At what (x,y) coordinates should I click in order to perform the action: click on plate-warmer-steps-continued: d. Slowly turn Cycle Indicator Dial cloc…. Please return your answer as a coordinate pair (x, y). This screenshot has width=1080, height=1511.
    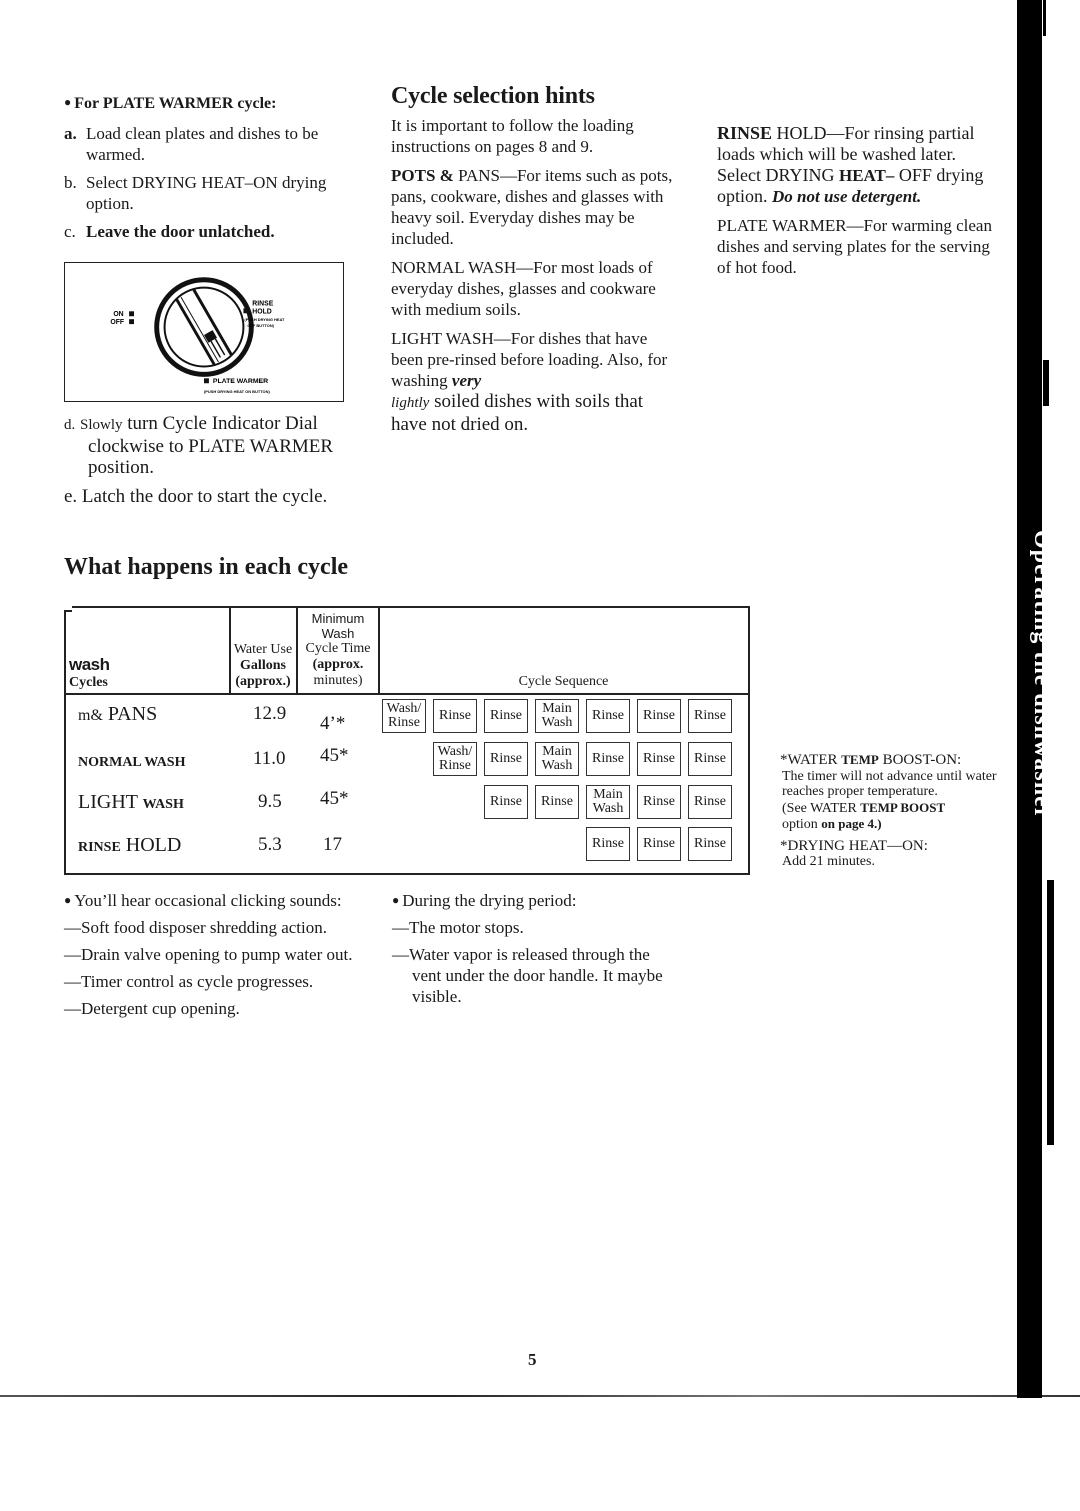
    Looking at the image, I should click on (209, 460).